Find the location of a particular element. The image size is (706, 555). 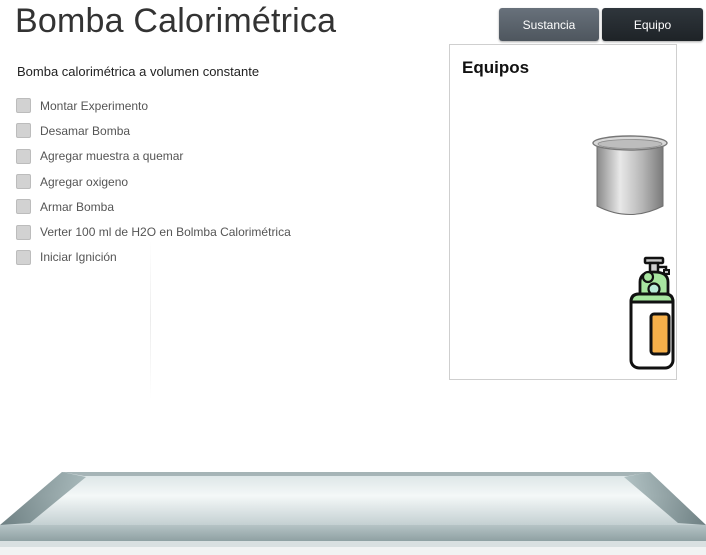

tab-equipo: Equipo is located at coordinates (652, 24).